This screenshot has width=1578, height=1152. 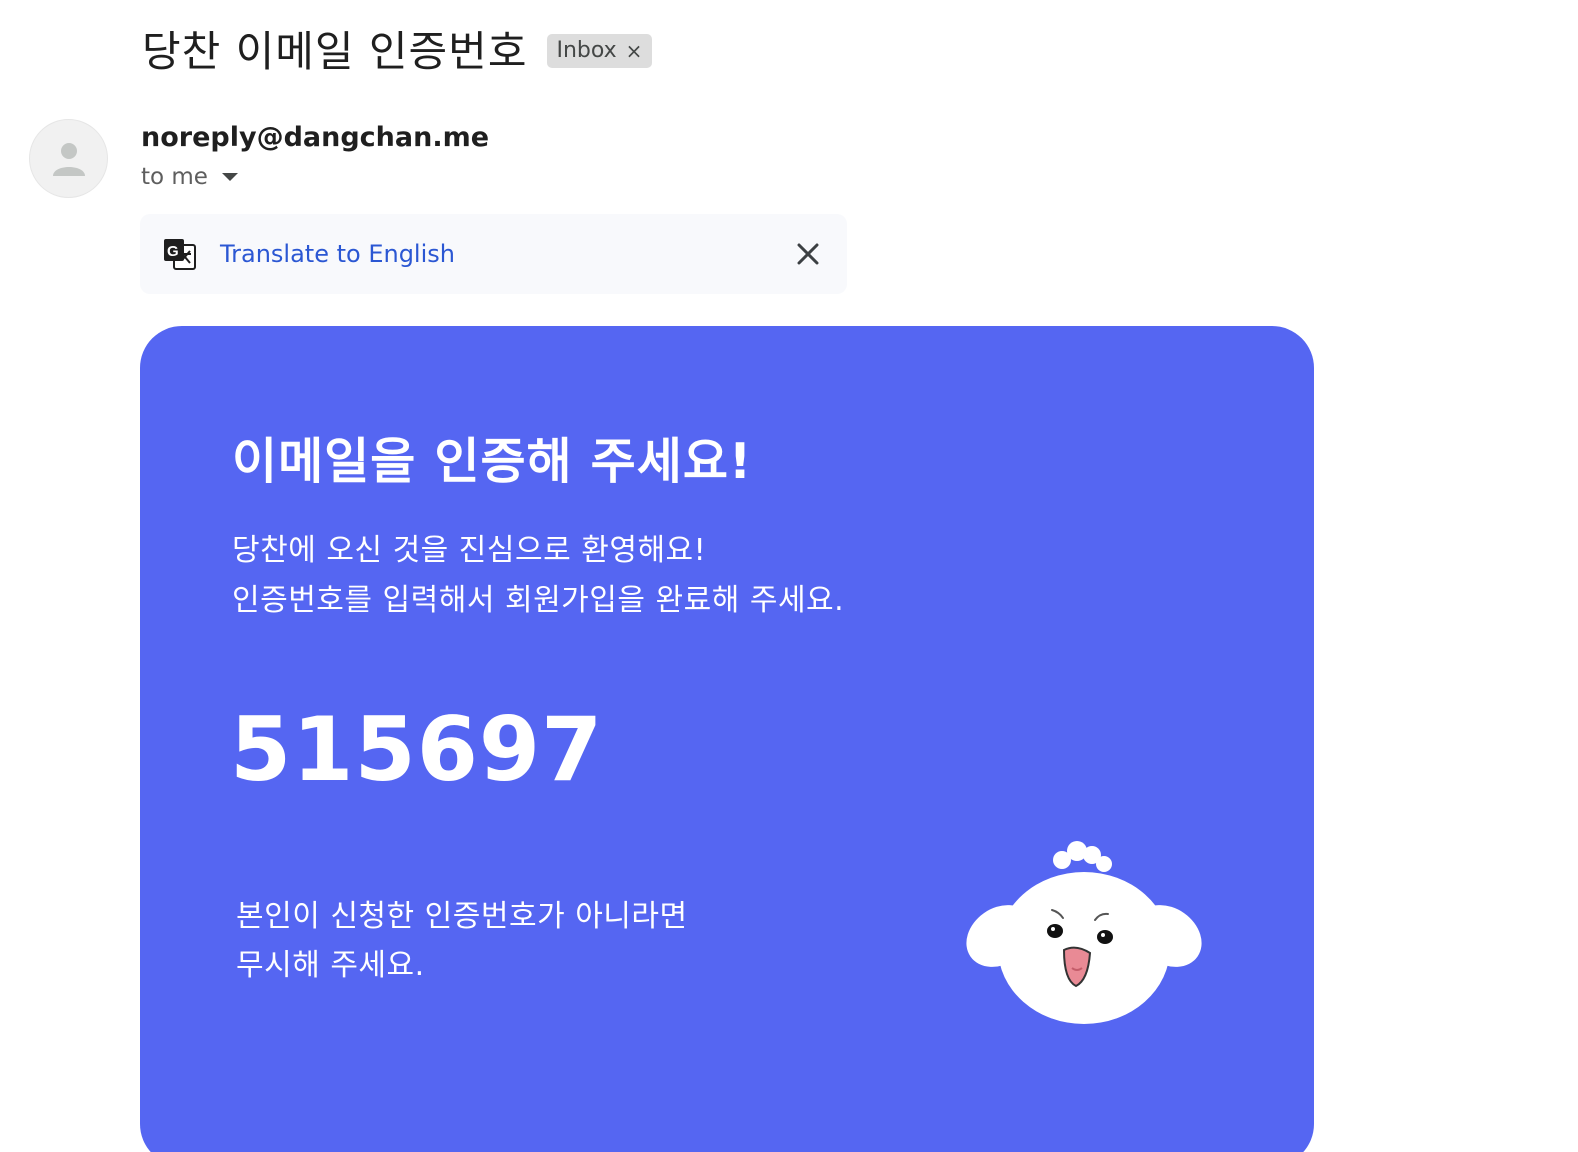 I want to click on recipient-details-toggle: to me, so click(x=189, y=177).